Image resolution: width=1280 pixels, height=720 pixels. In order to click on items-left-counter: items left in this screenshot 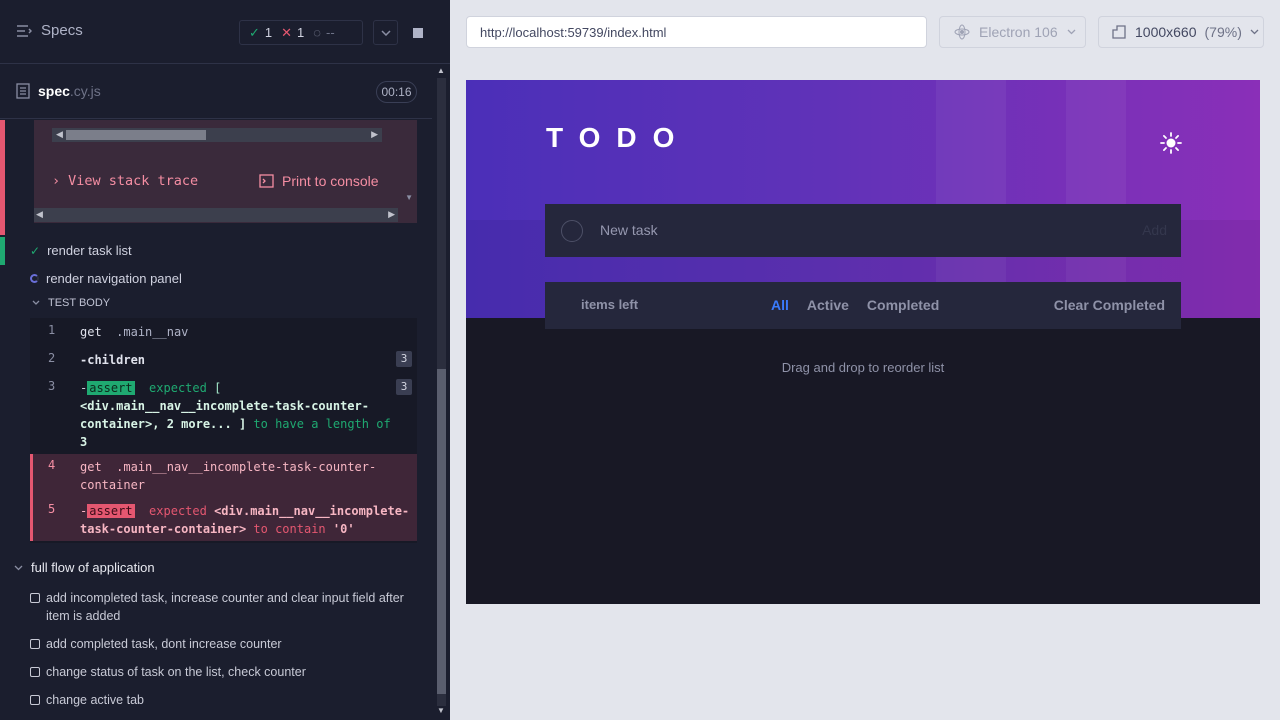, I will do `click(610, 304)`.